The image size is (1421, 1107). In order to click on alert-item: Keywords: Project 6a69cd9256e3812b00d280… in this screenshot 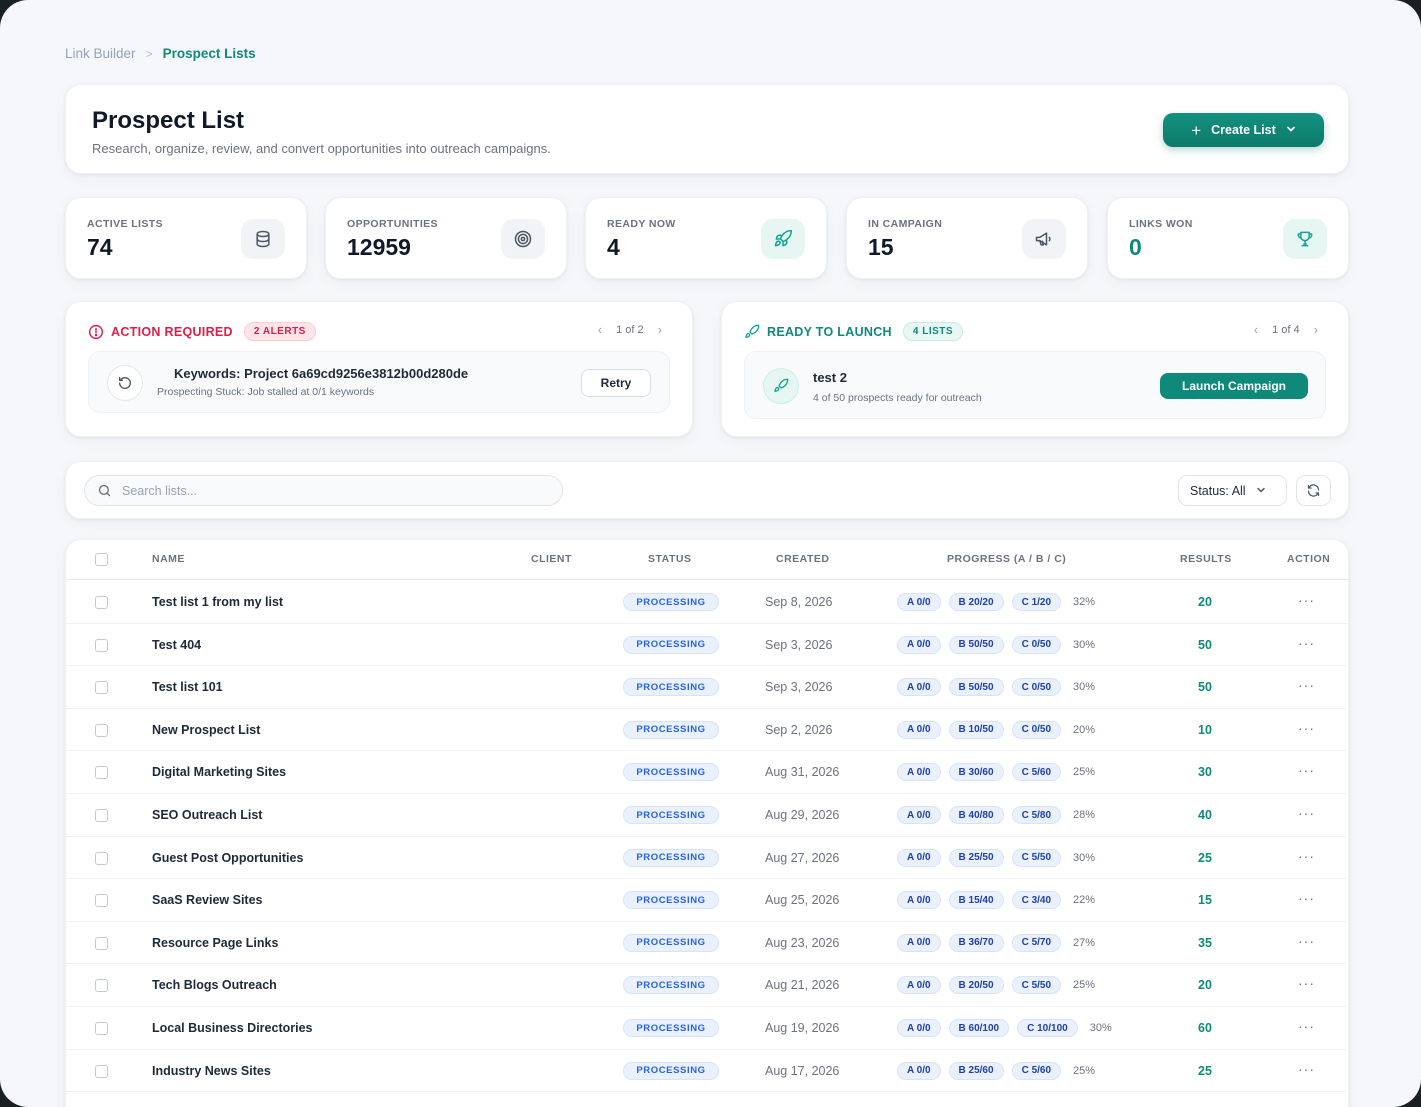, I will do `click(379, 382)`.